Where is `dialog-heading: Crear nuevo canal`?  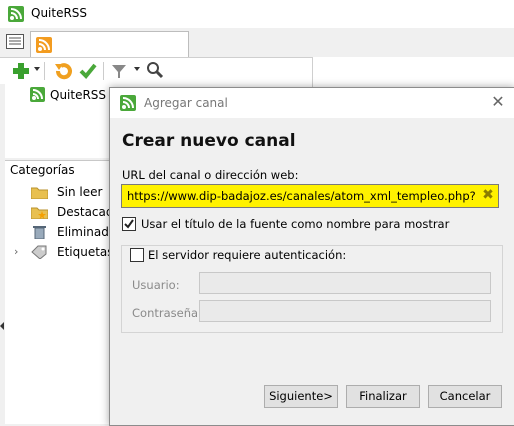
dialog-heading: Crear nuevo canal is located at coordinates (209, 141).